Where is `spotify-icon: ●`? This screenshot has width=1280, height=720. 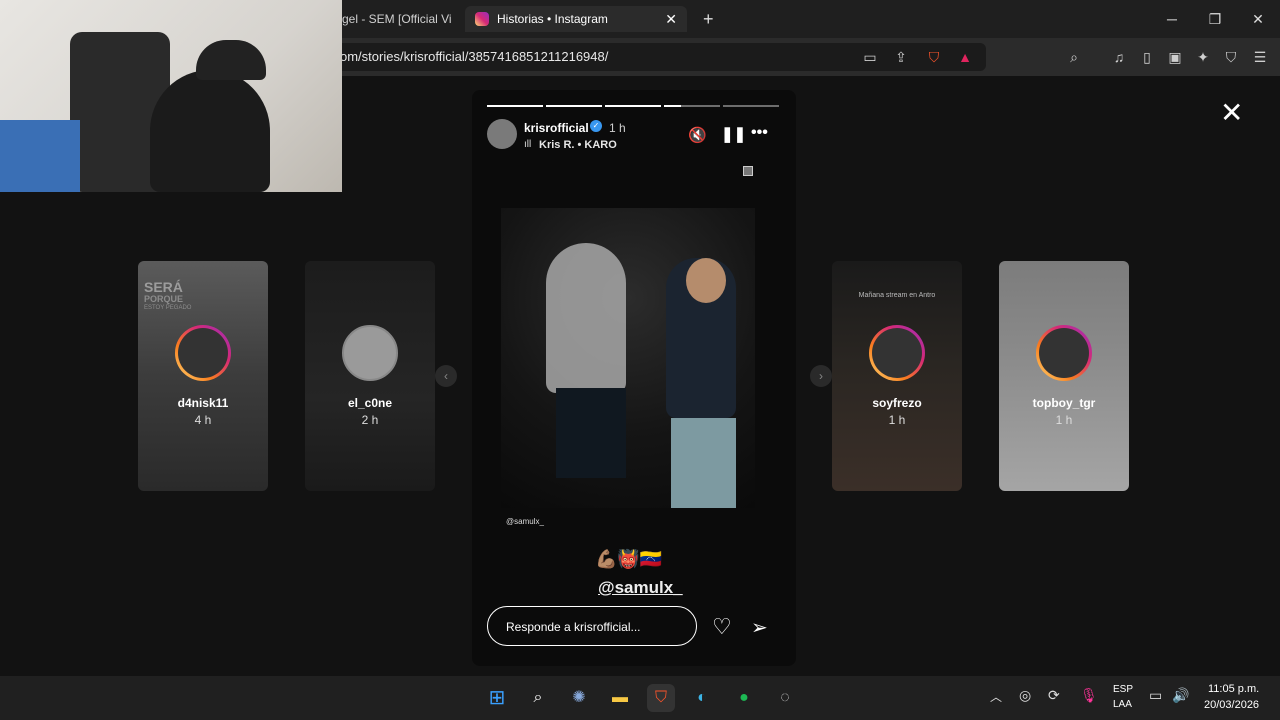
spotify-icon: ● is located at coordinates (744, 698).